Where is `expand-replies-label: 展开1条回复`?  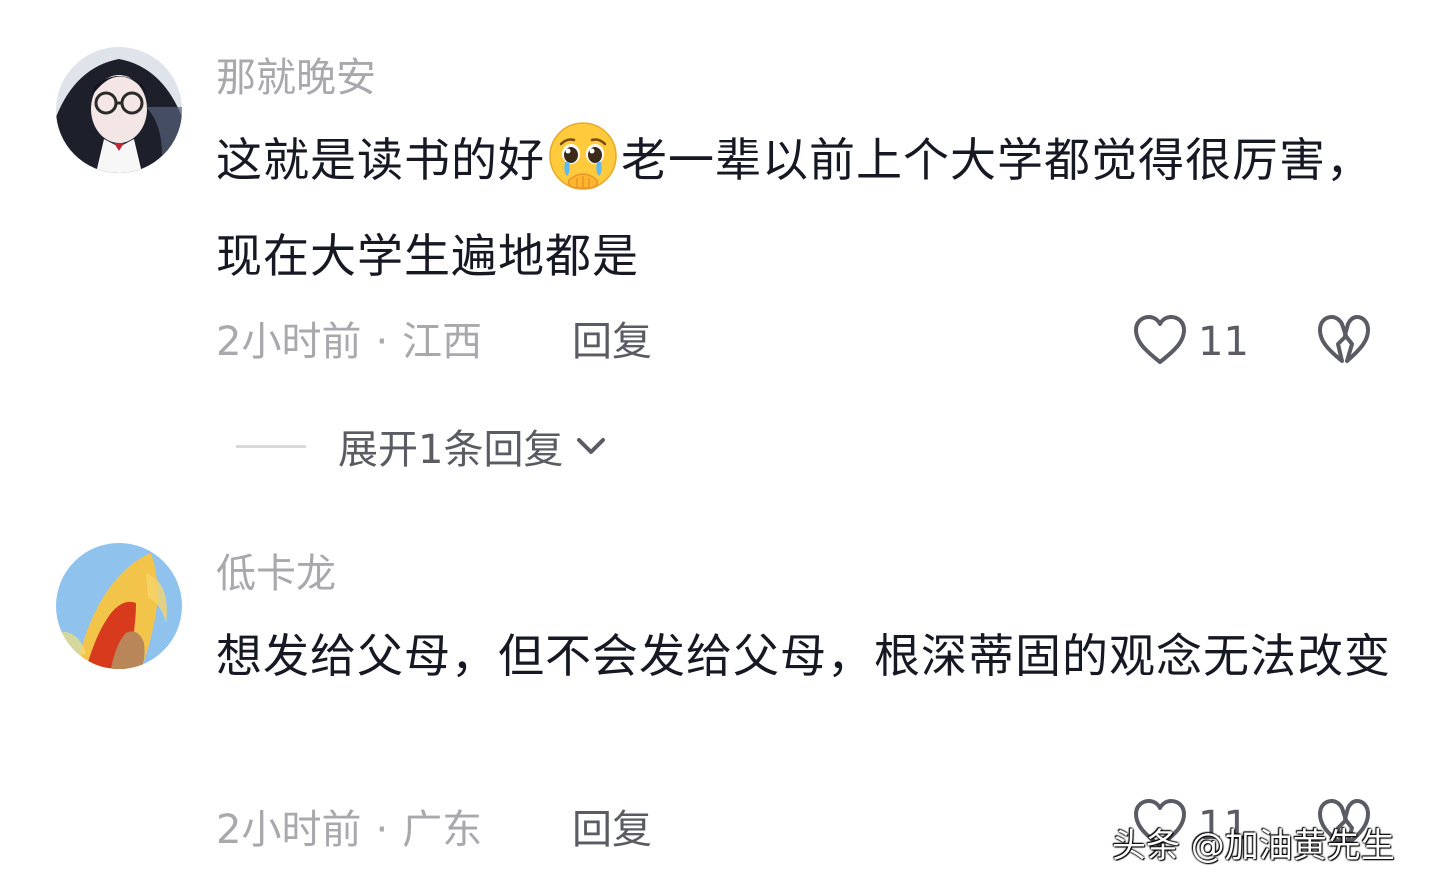 expand-replies-label: 展开1条回复 is located at coordinates (451, 450).